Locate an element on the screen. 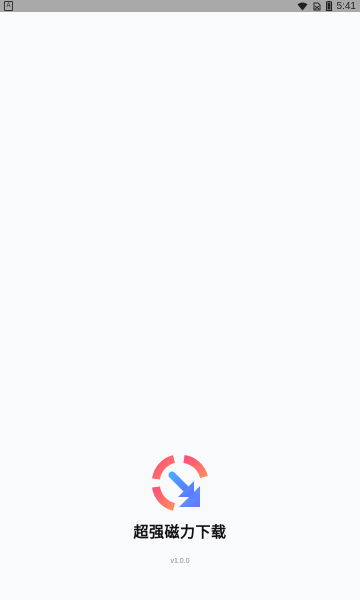 The image size is (360, 600). sim-icon is located at coordinates (317, 6).